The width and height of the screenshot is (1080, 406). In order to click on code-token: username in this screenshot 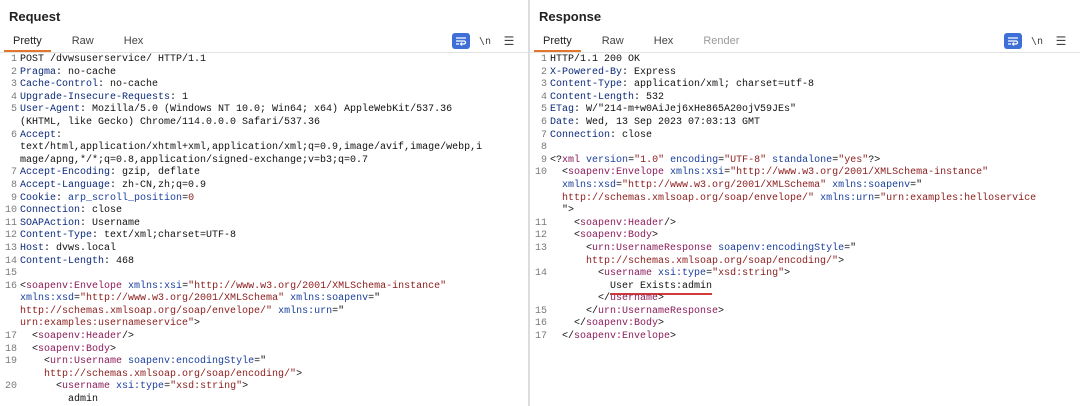, I will do `click(86, 387)`.